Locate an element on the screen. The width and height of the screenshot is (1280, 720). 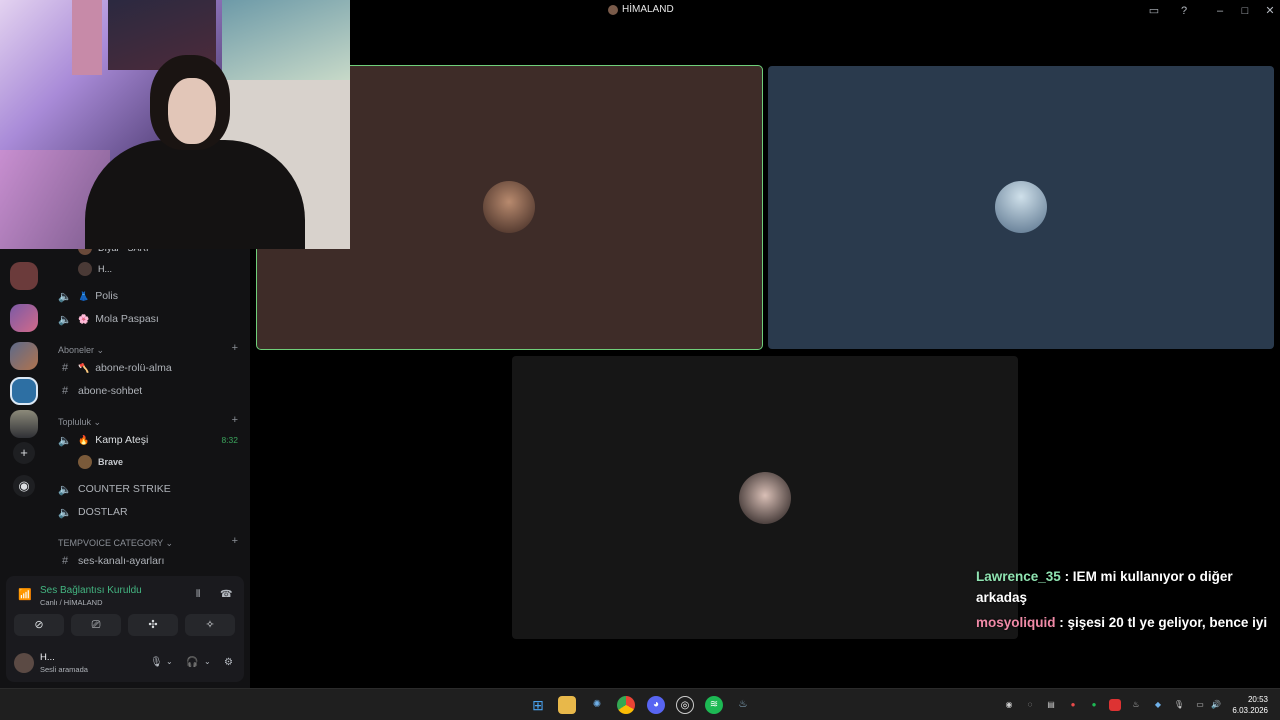
file-explorer-icon is located at coordinates (567, 705).